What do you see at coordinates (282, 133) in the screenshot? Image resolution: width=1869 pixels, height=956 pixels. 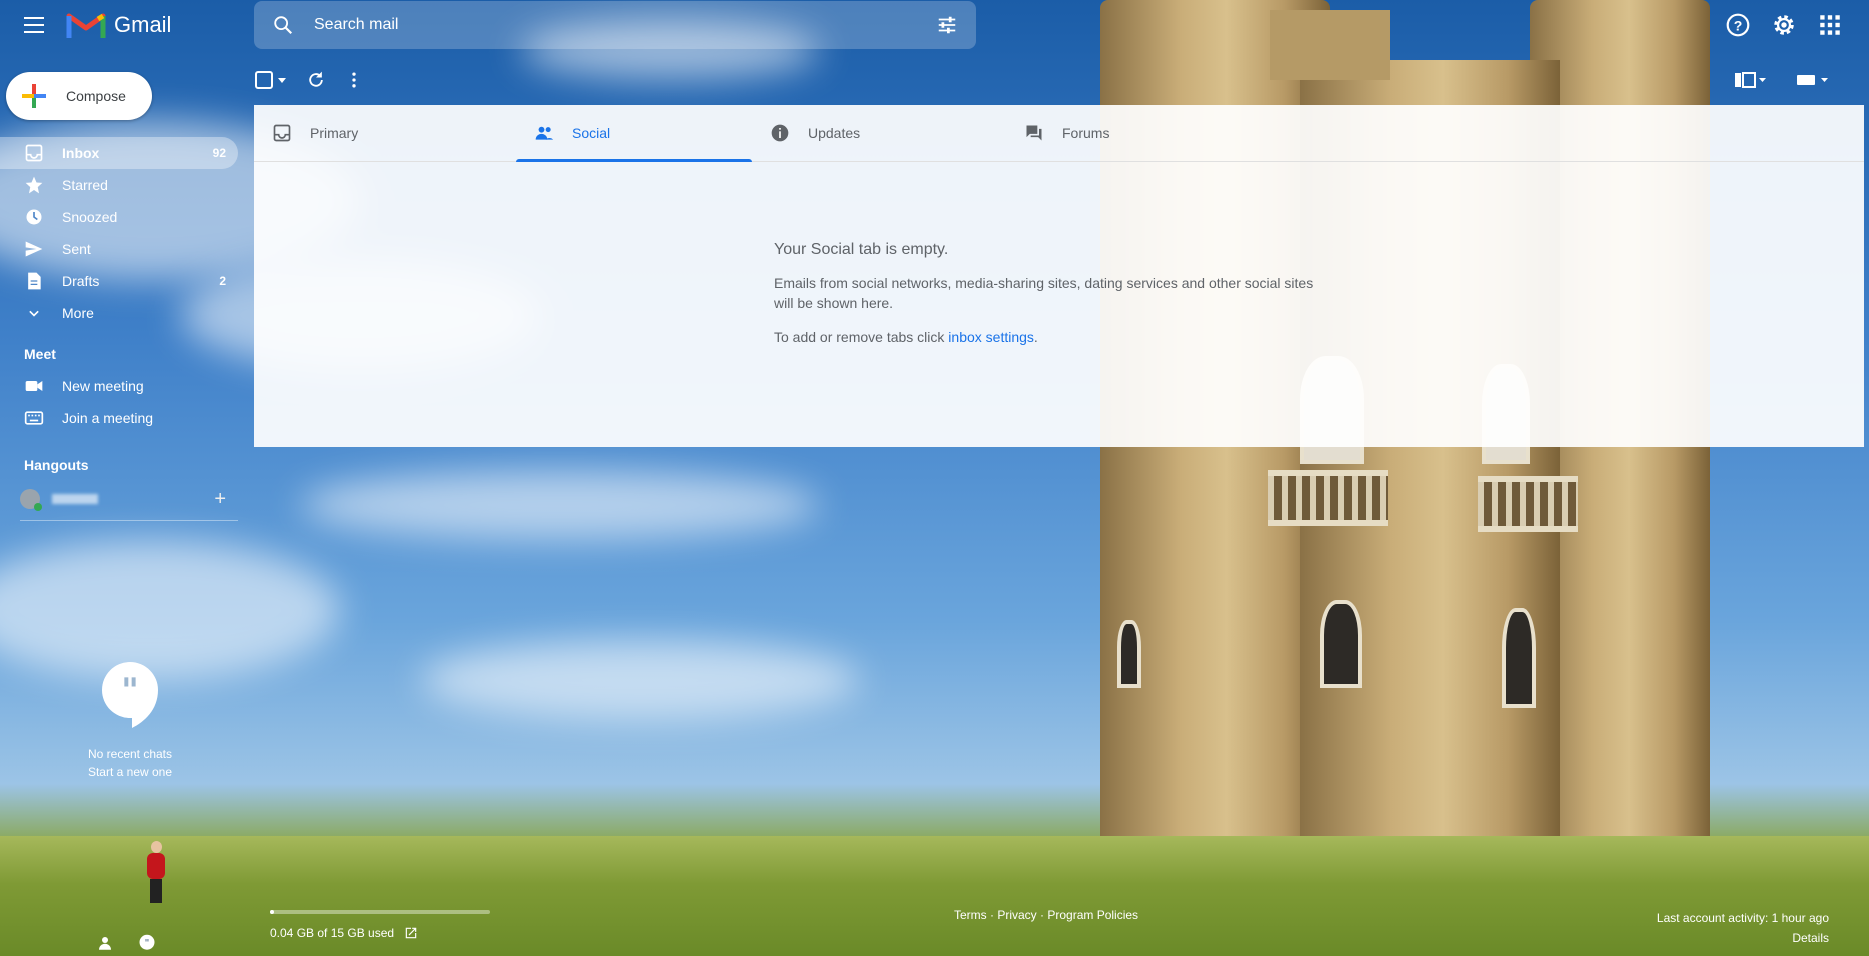 I see `inbox-tray-icon` at bounding box center [282, 133].